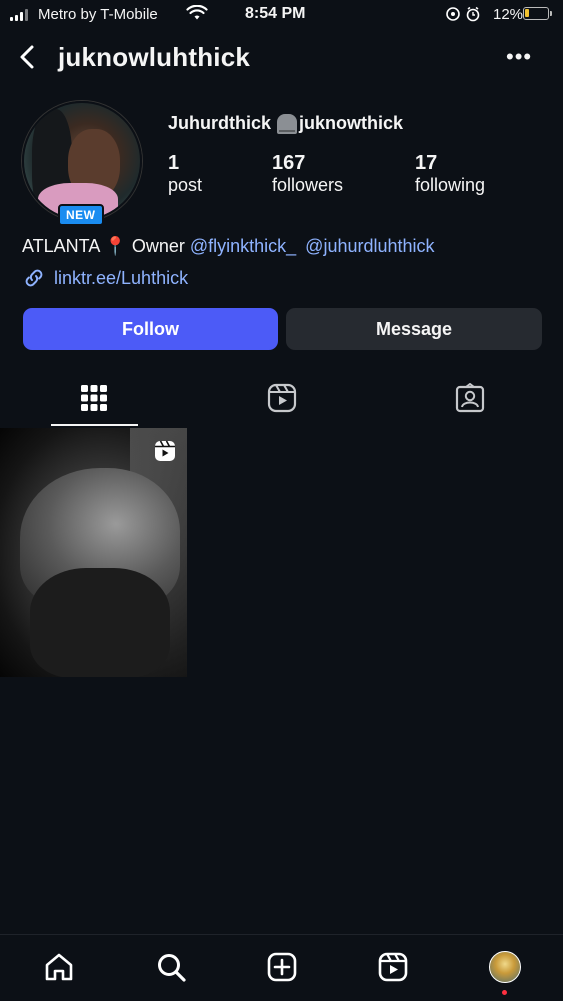 This screenshot has height=1001, width=563. I want to click on tagged-icon, so click(470, 398).